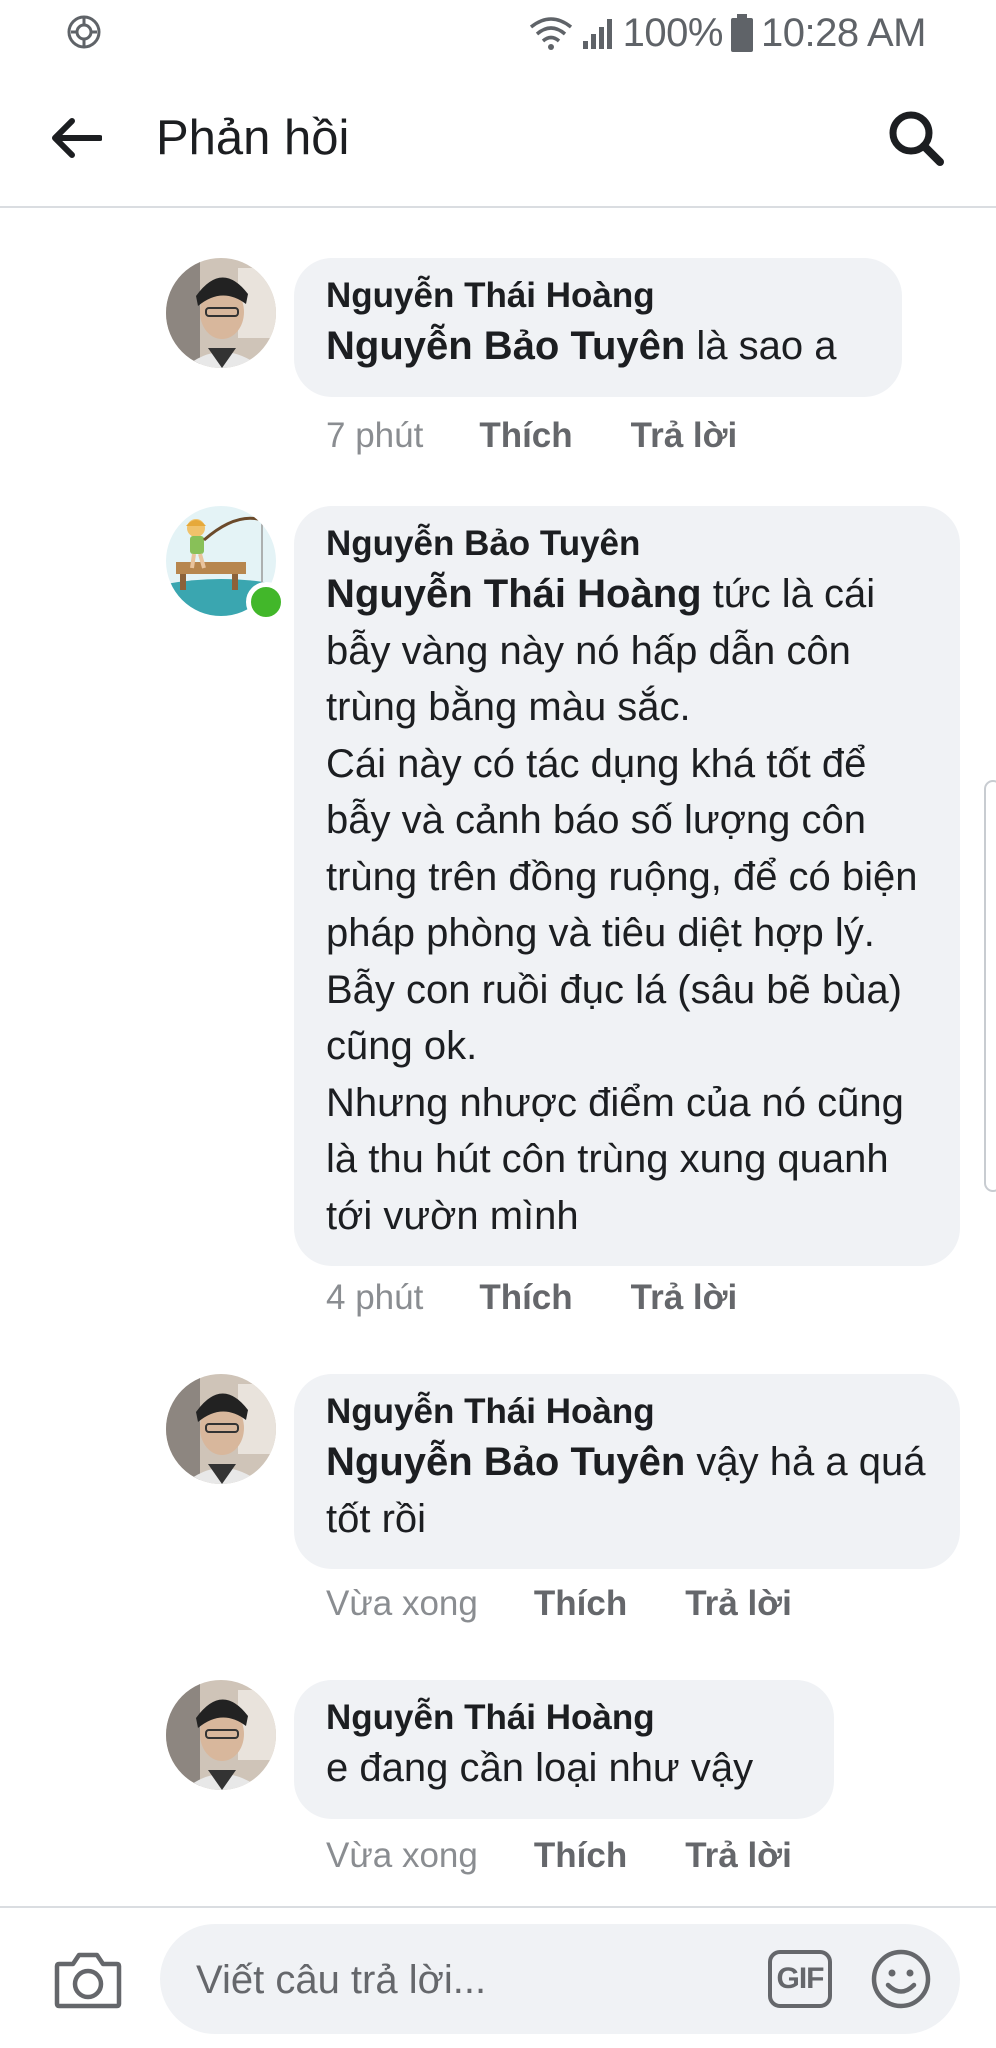 This screenshot has height=2048, width=996. What do you see at coordinates (266, 602) in the screenshot?
I see `online-status-dot` at bounding box center [266, 602].